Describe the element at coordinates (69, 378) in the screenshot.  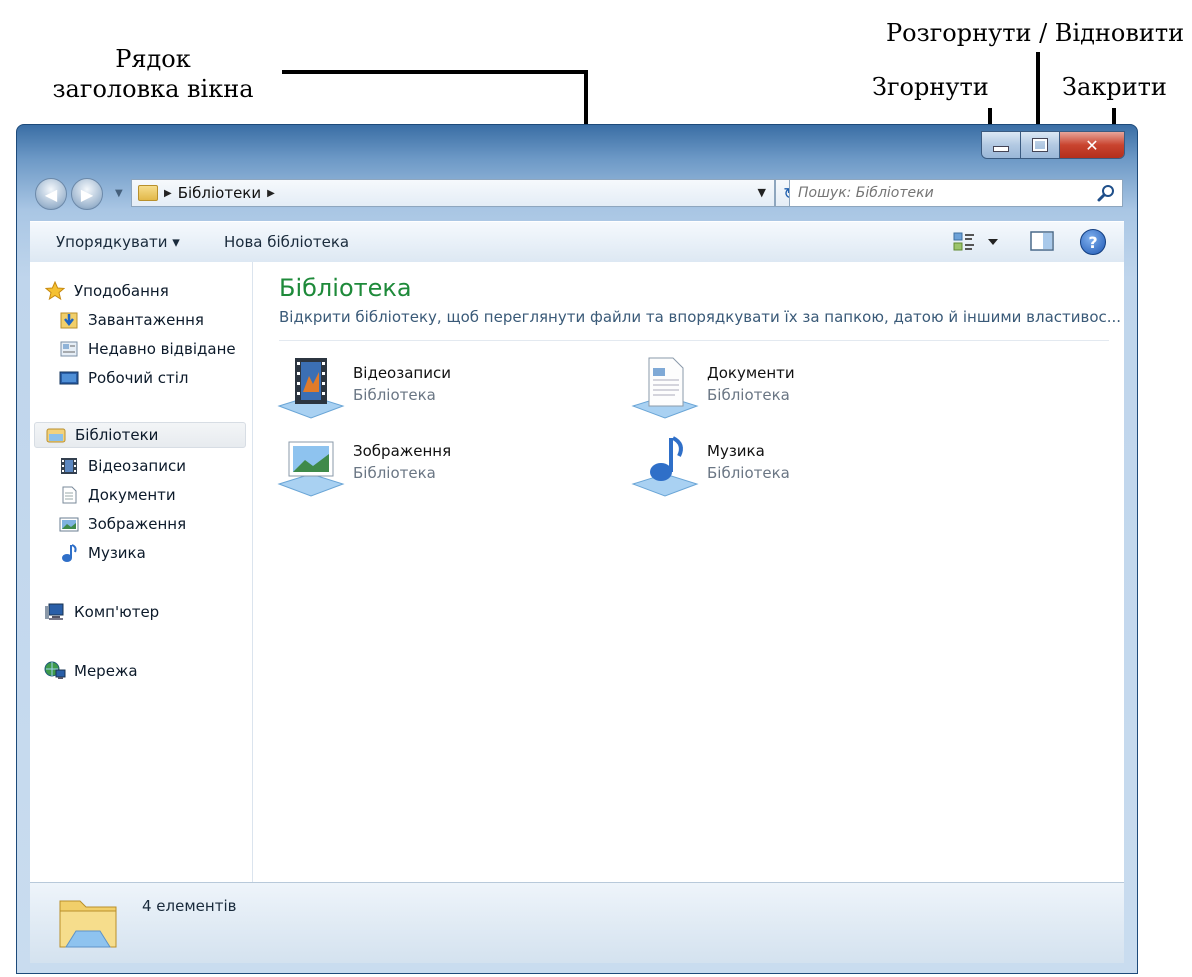
I see `desktop-icon` at that location.